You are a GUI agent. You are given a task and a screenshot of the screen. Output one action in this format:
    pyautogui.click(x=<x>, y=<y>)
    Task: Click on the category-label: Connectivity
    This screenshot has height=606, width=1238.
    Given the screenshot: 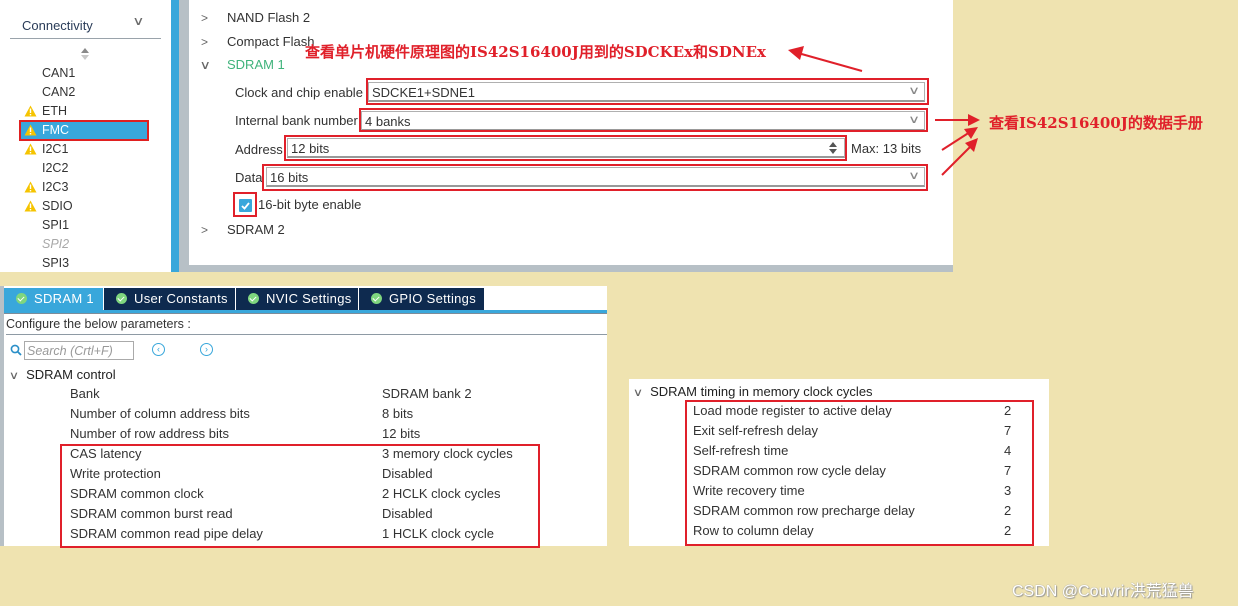 What is the action you would take?
    pyautogui.click(x=57, y=25)
    